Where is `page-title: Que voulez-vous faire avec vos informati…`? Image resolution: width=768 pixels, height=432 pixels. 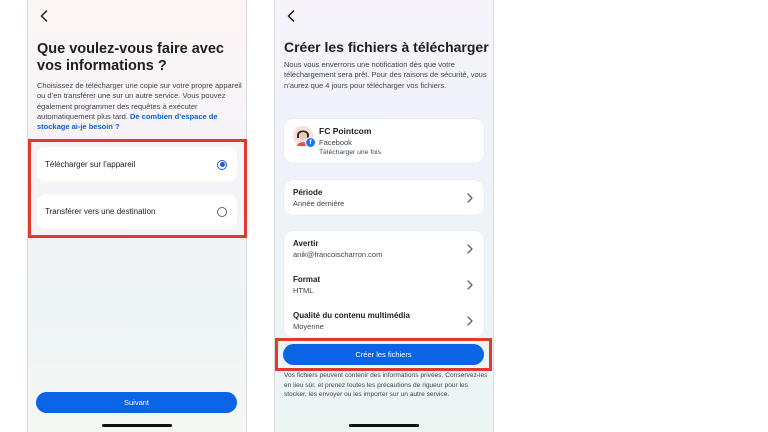 page-title: Que voulez-vous faire avec vos informati… is located at coordinates (130, 57).